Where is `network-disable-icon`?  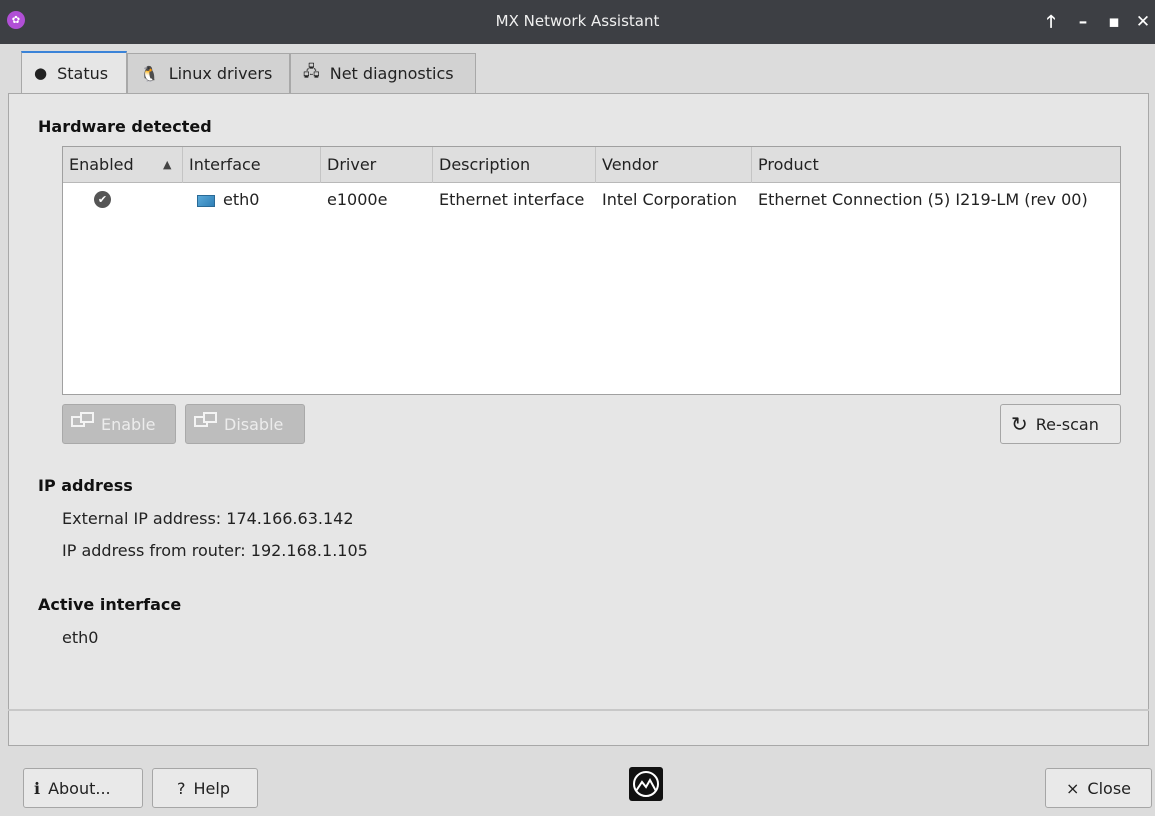
network-disable-icon is located at coordinates (206, 424).